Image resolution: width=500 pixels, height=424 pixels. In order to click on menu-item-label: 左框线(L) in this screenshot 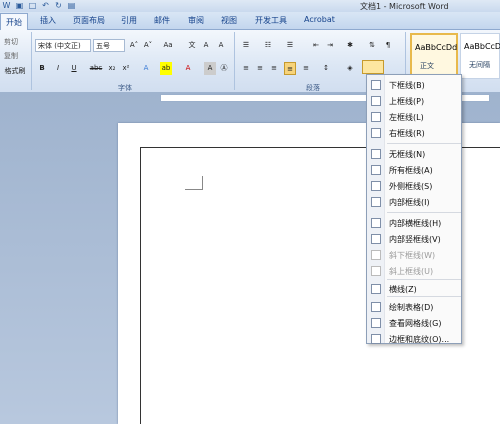, I will do `click(406, 117)`.